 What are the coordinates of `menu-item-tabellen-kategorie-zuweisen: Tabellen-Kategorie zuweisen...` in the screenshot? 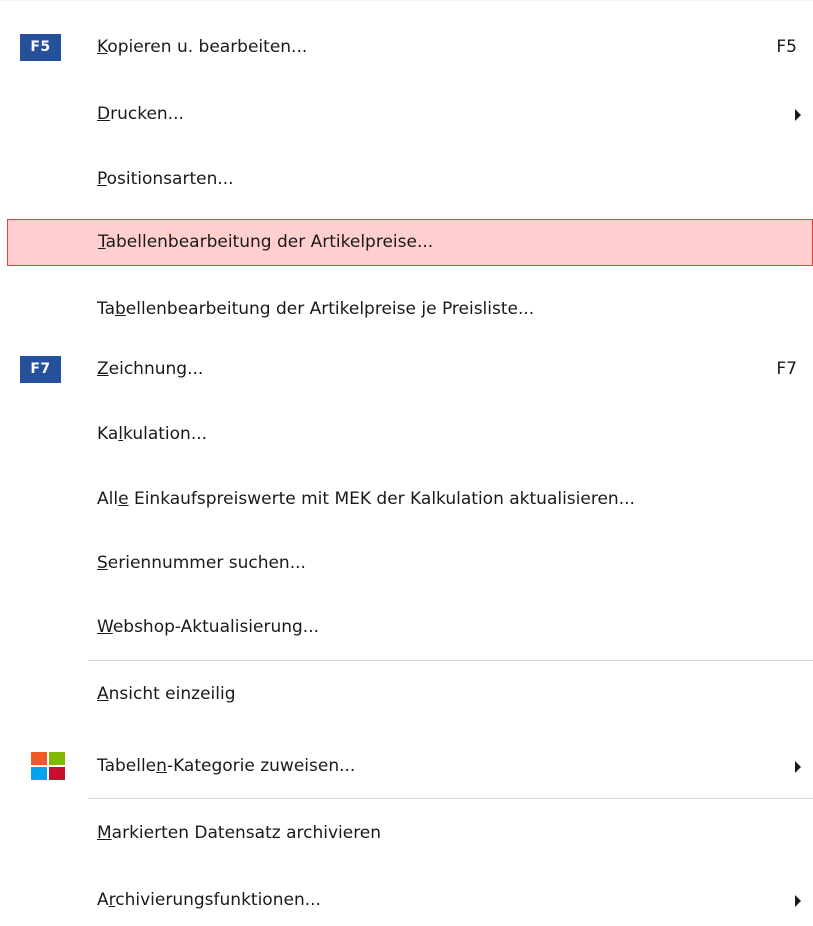 It's located at (409, 766).